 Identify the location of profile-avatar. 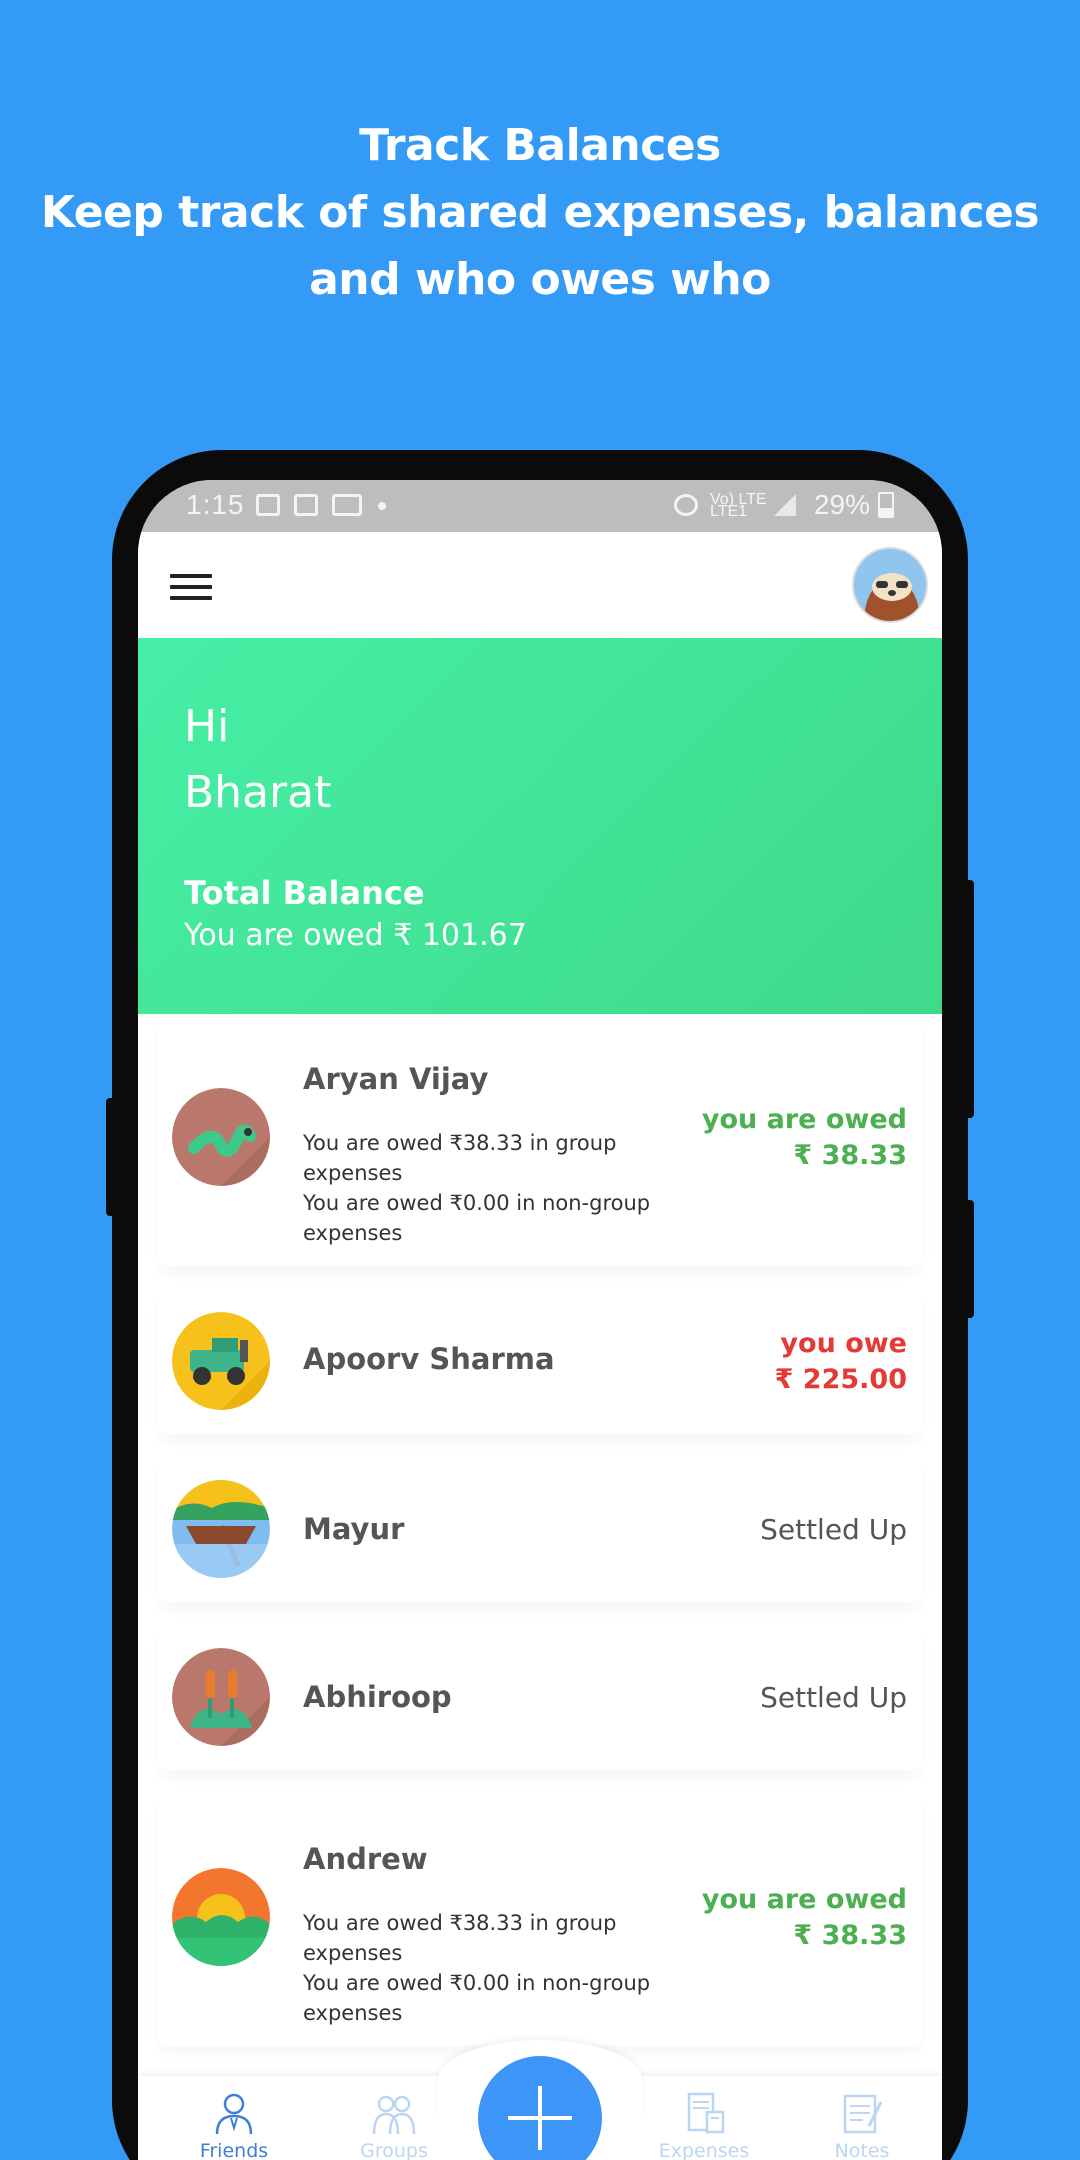
(890, 585).